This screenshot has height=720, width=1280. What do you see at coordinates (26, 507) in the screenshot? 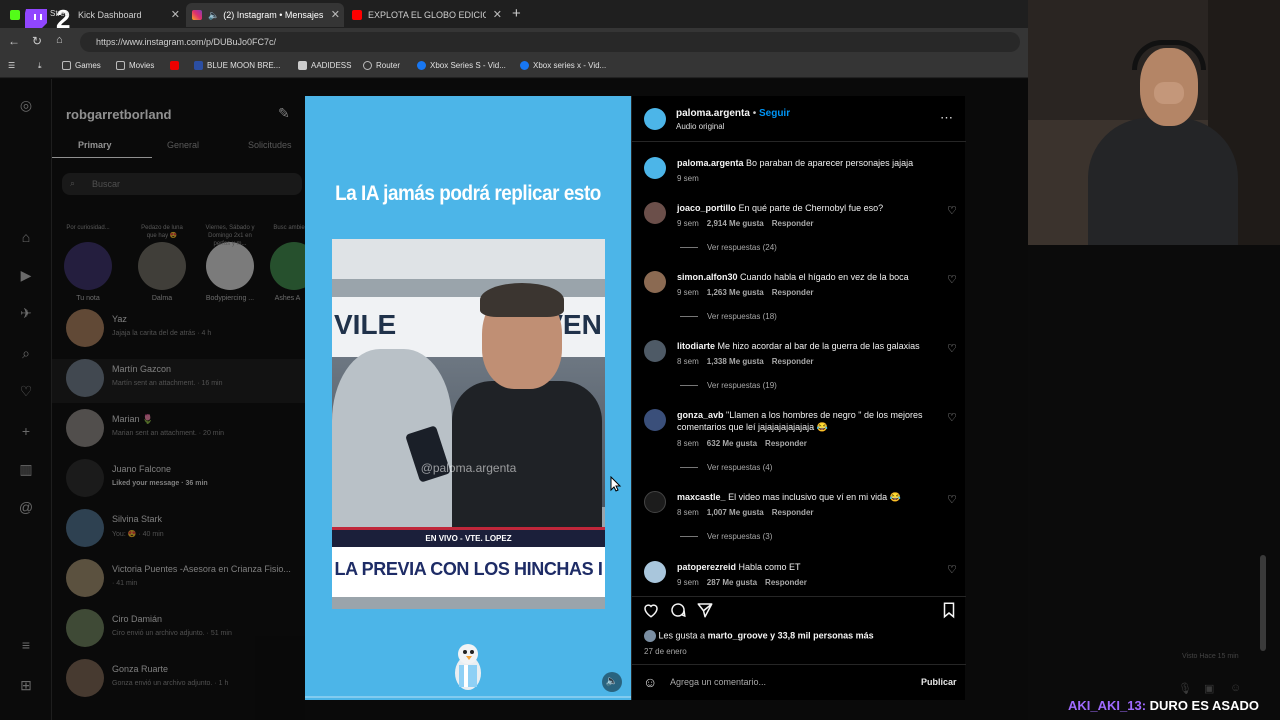
I see `threads-icon: @` at bounding box center [26, 507].